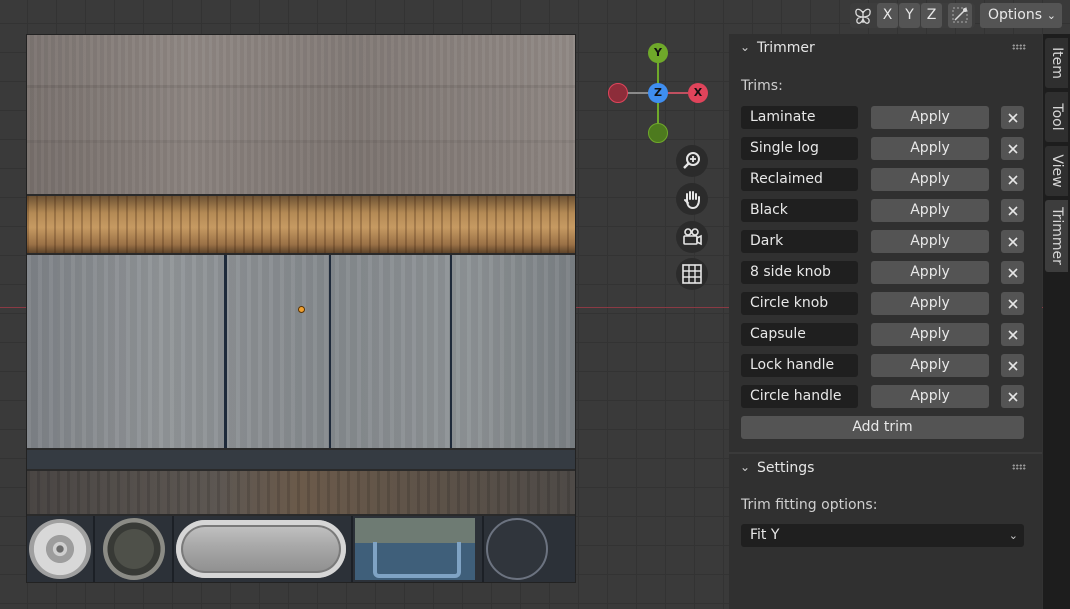  I want to click on trim-row: Lock handle Apply, so click(882, 365).